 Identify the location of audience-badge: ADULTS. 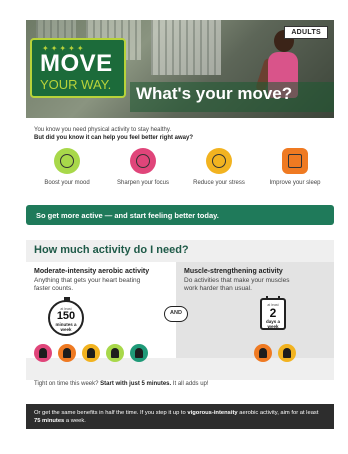
(306, 32).